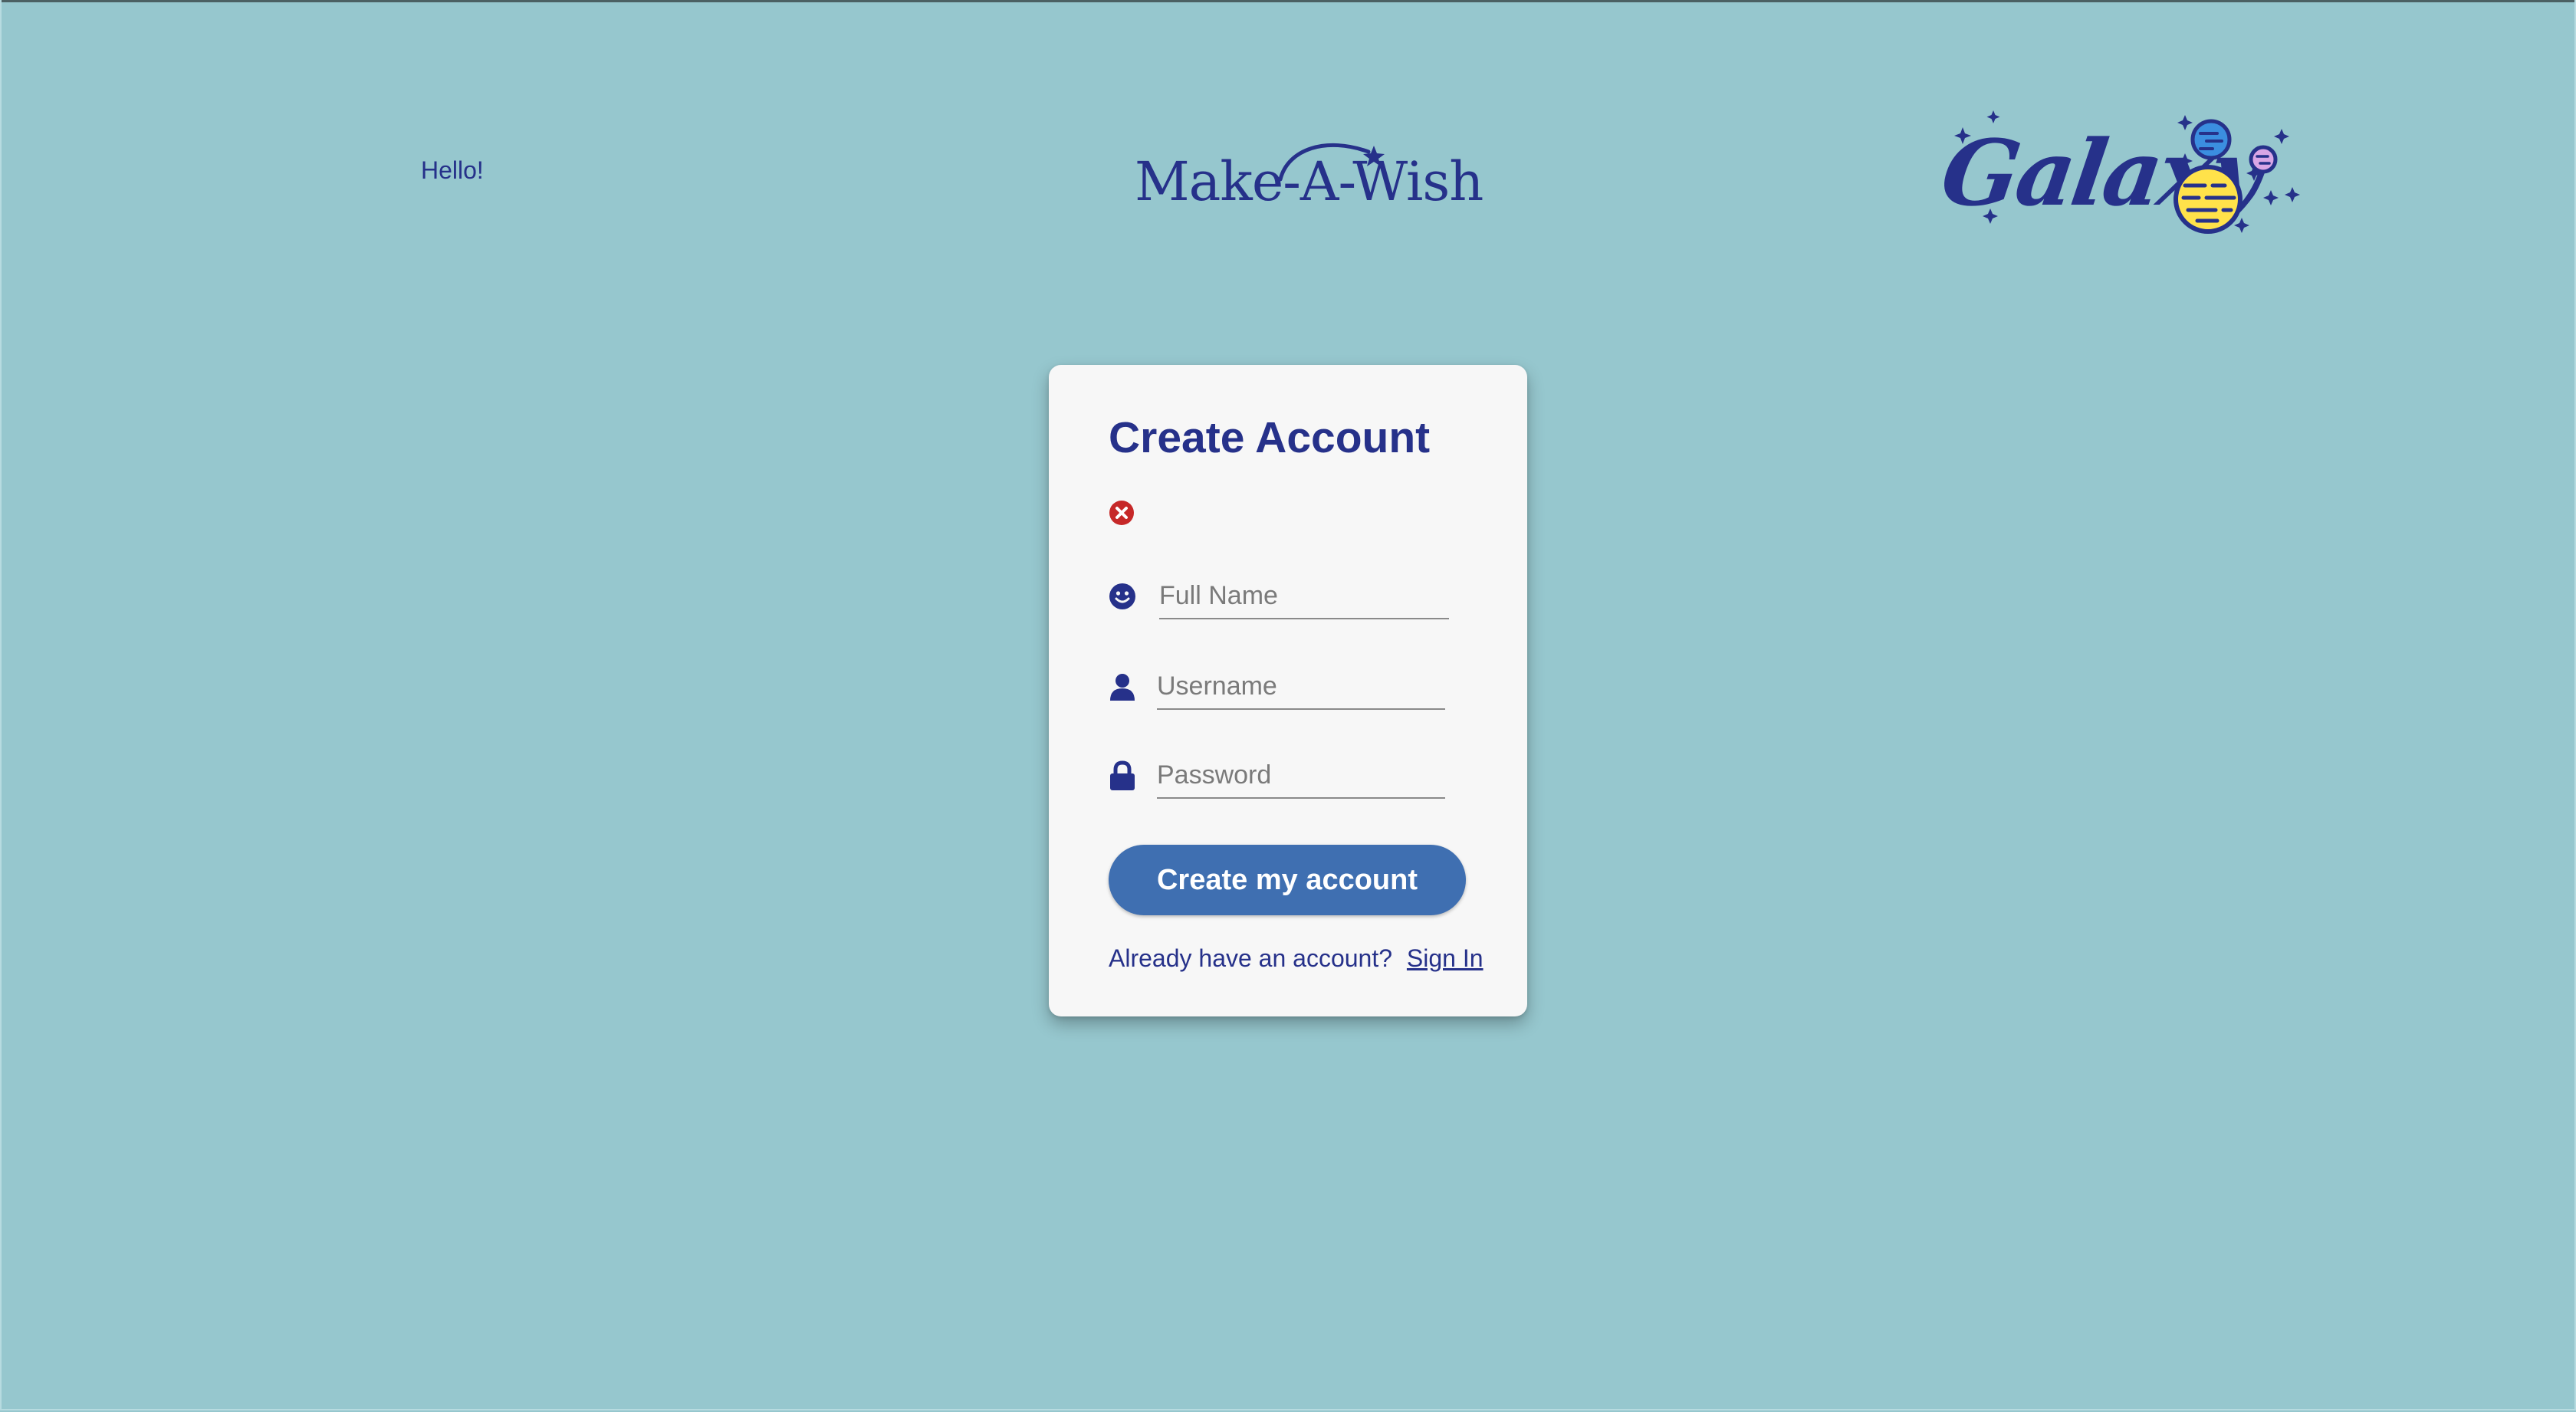 The height and width of the screenshot is (1412, 2576). What do you see at coordinates (1123, 775) in the screenshot?
I see `lock-icon` at bounding box center [1123, 775].